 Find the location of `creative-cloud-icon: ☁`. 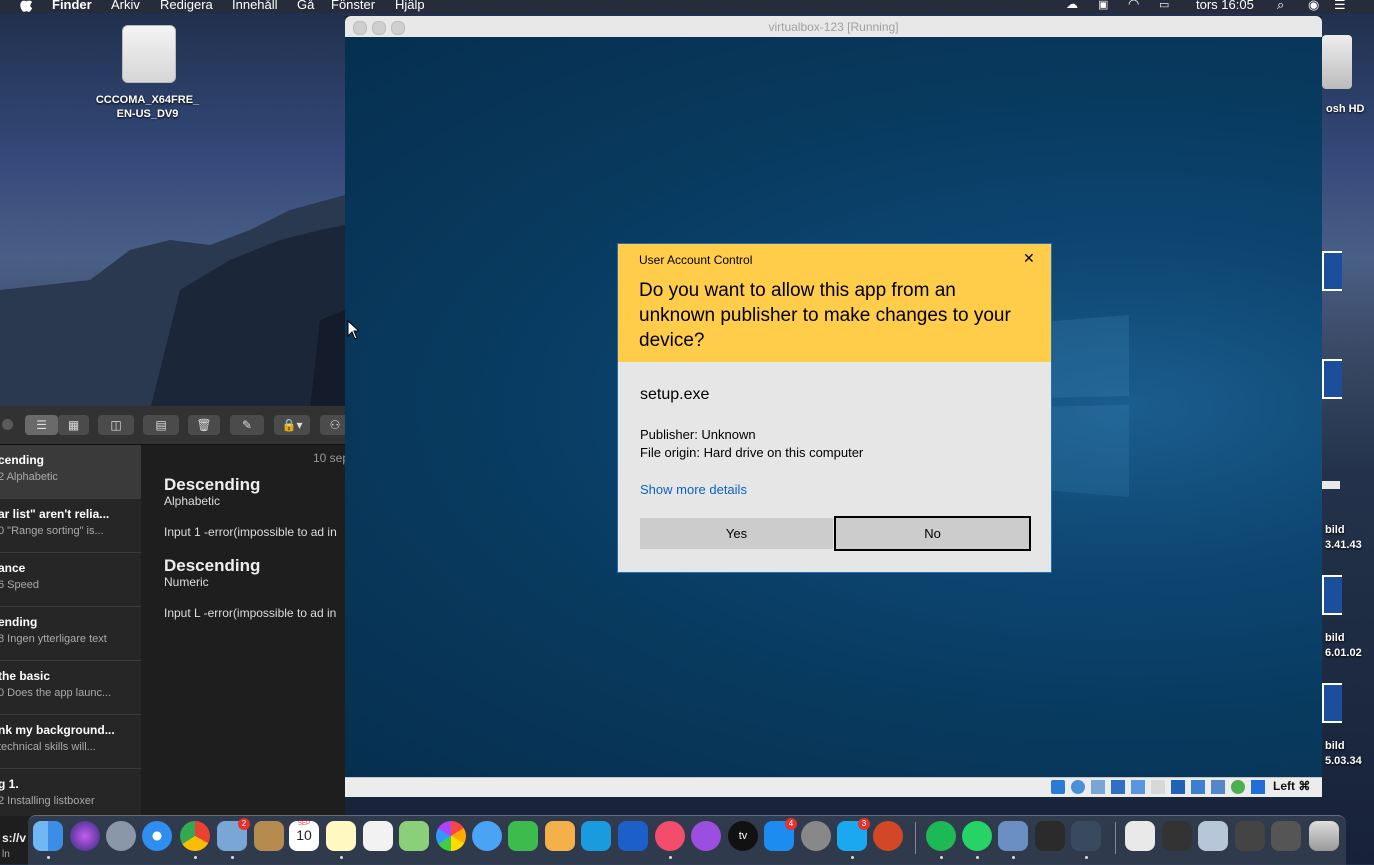

creative-cloud-icon: ☁ is located at coordinates (1072, 5).